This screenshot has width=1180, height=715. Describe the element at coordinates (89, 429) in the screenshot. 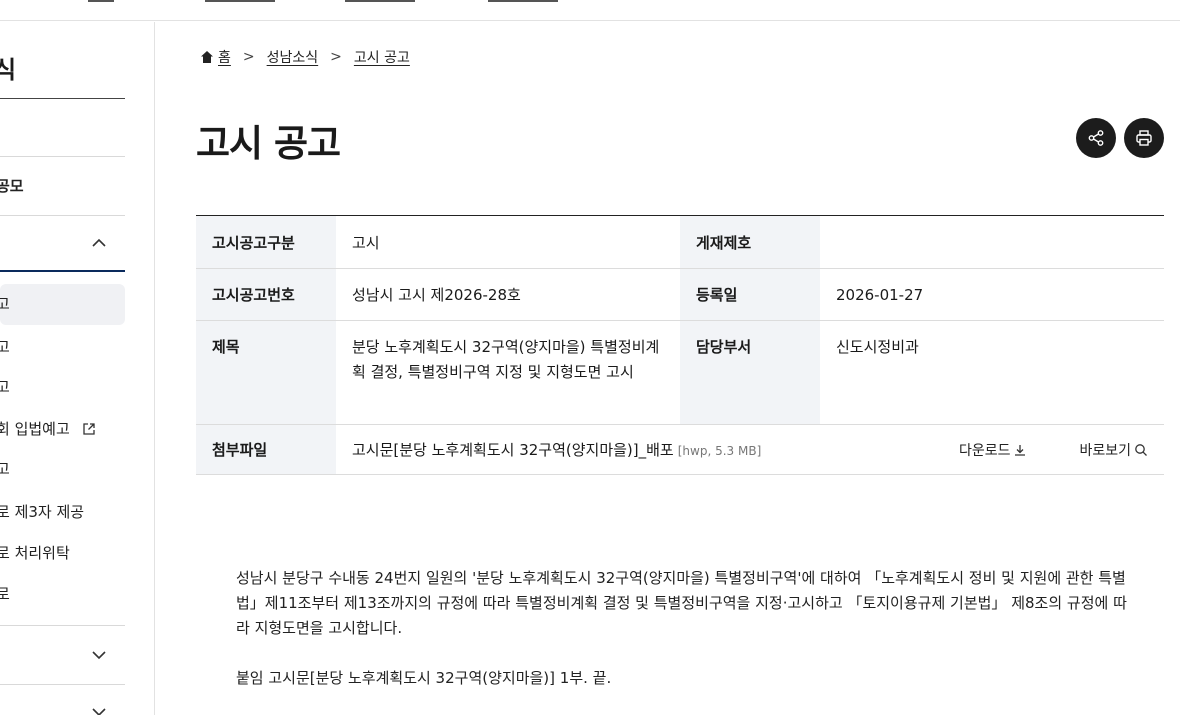

I see `external-link-icon` at that location.